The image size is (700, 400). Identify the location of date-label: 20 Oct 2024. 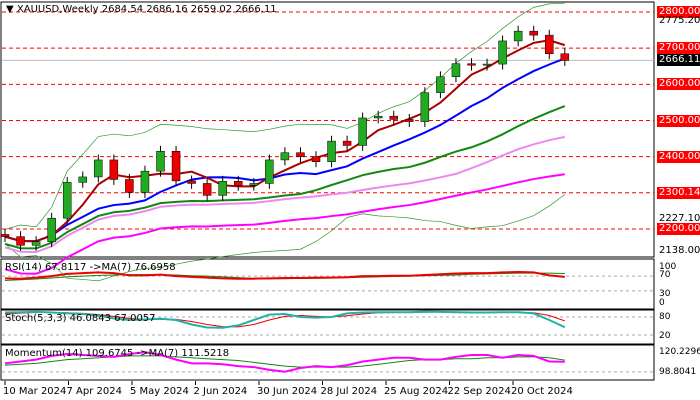
(542, 391).